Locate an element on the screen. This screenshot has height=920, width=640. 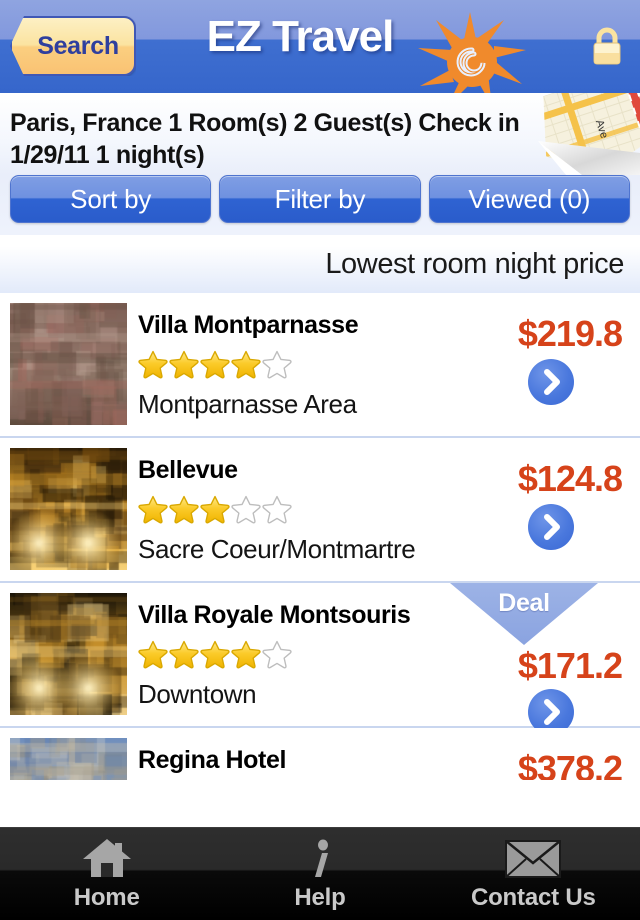
hotel-area: Montparnasse Area is located at coordinates (247, 404).